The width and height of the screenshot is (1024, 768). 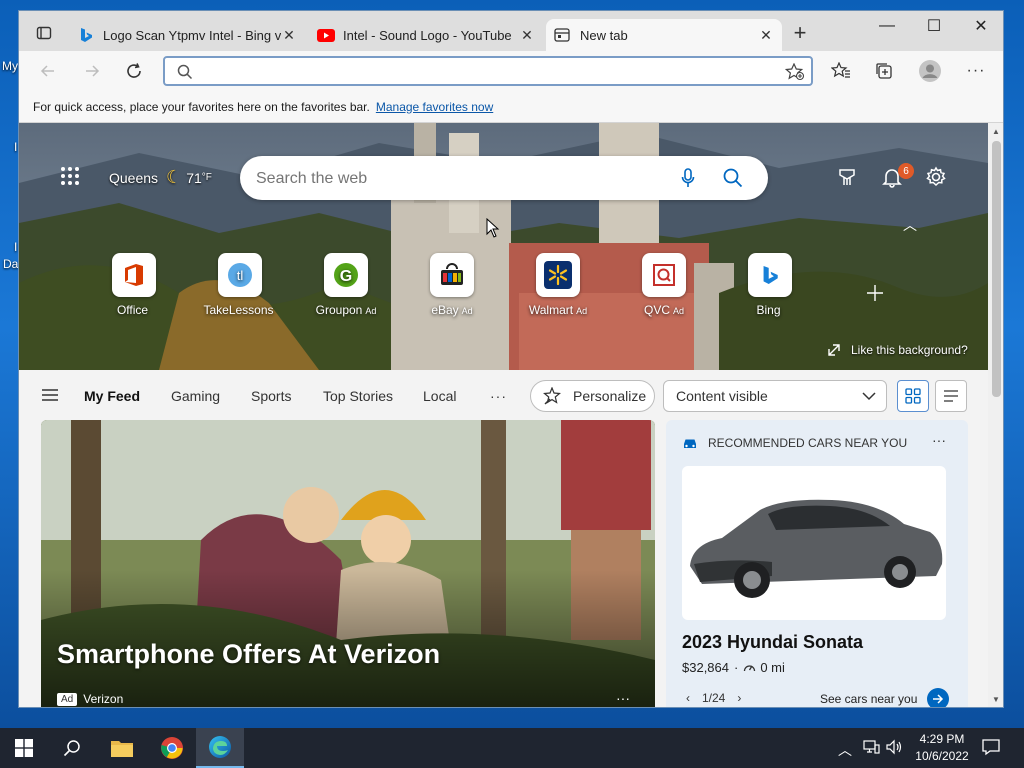 I want to click on minimize-button: —, so click(x=887, y=26).